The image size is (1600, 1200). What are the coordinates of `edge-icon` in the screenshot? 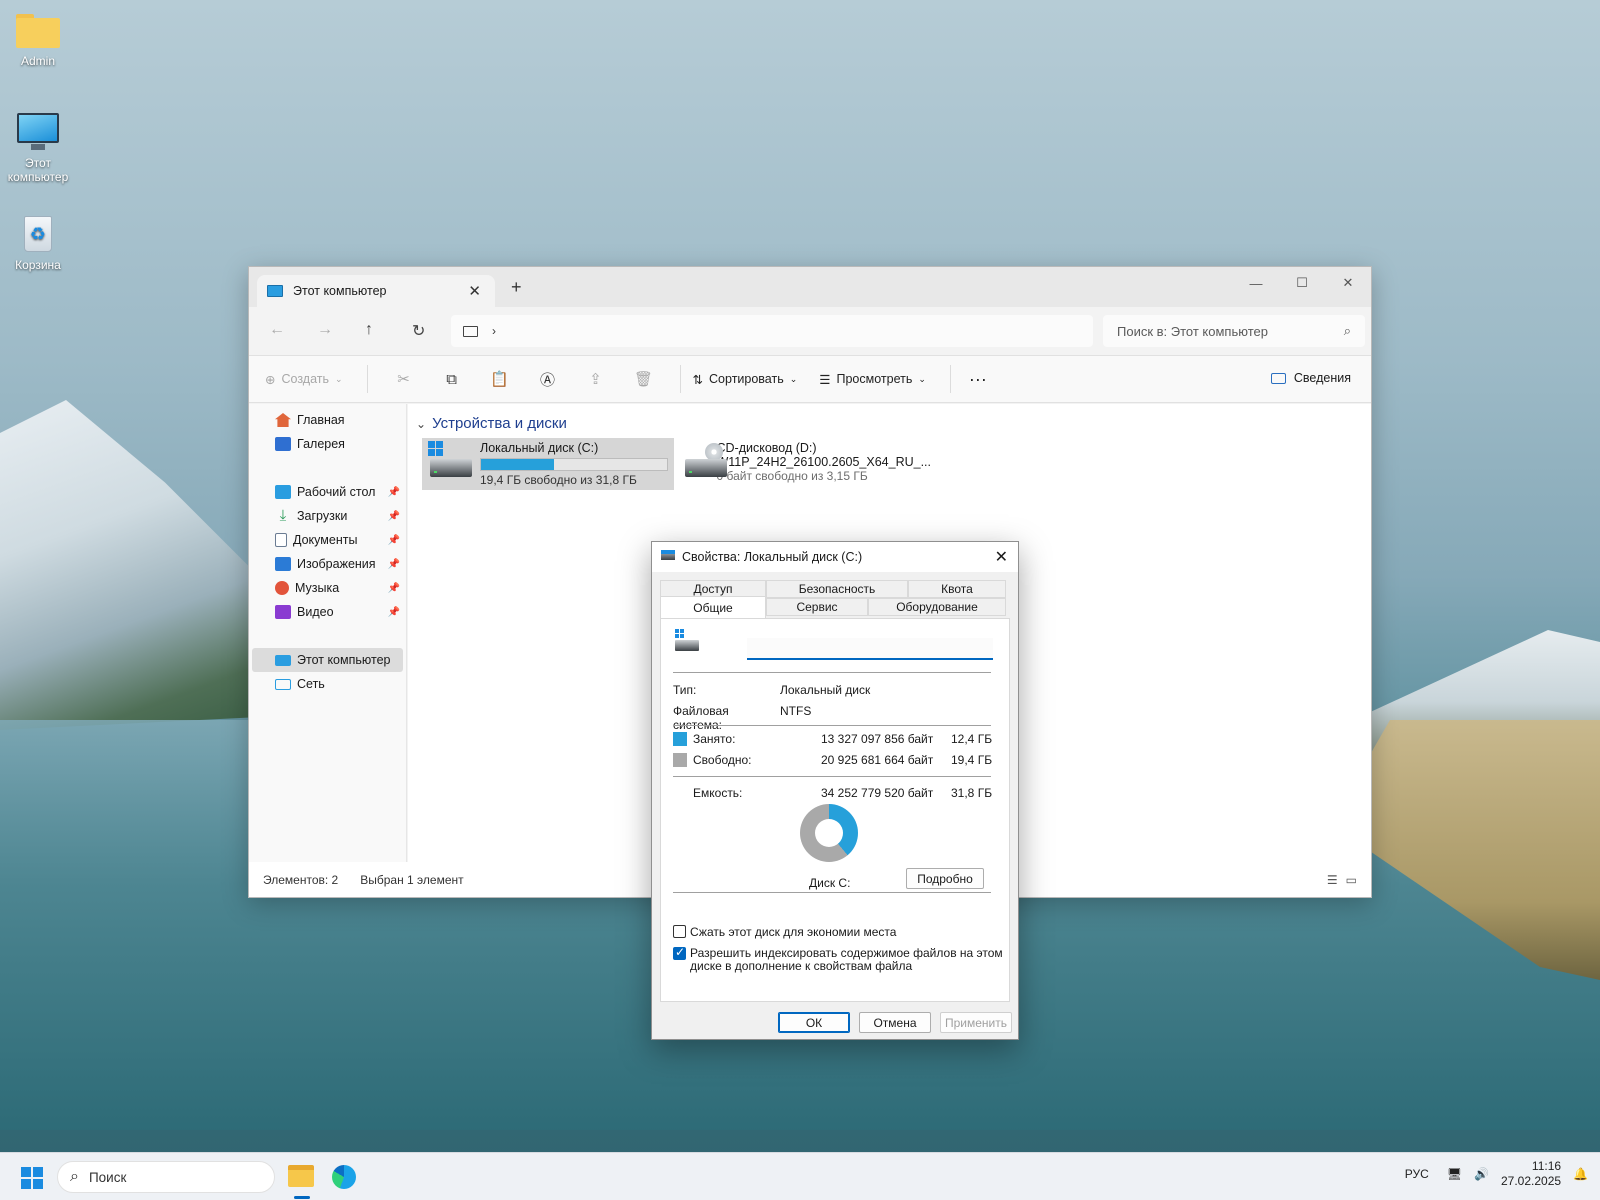 It's located at (344, 1177).